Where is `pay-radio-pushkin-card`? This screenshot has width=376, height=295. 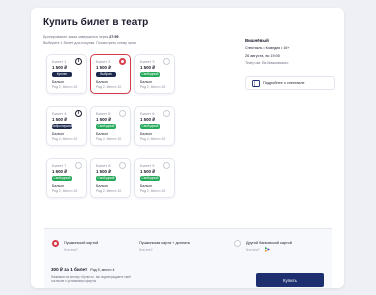 pay-radio-pushkin-card is located at coordinates (55, 243).